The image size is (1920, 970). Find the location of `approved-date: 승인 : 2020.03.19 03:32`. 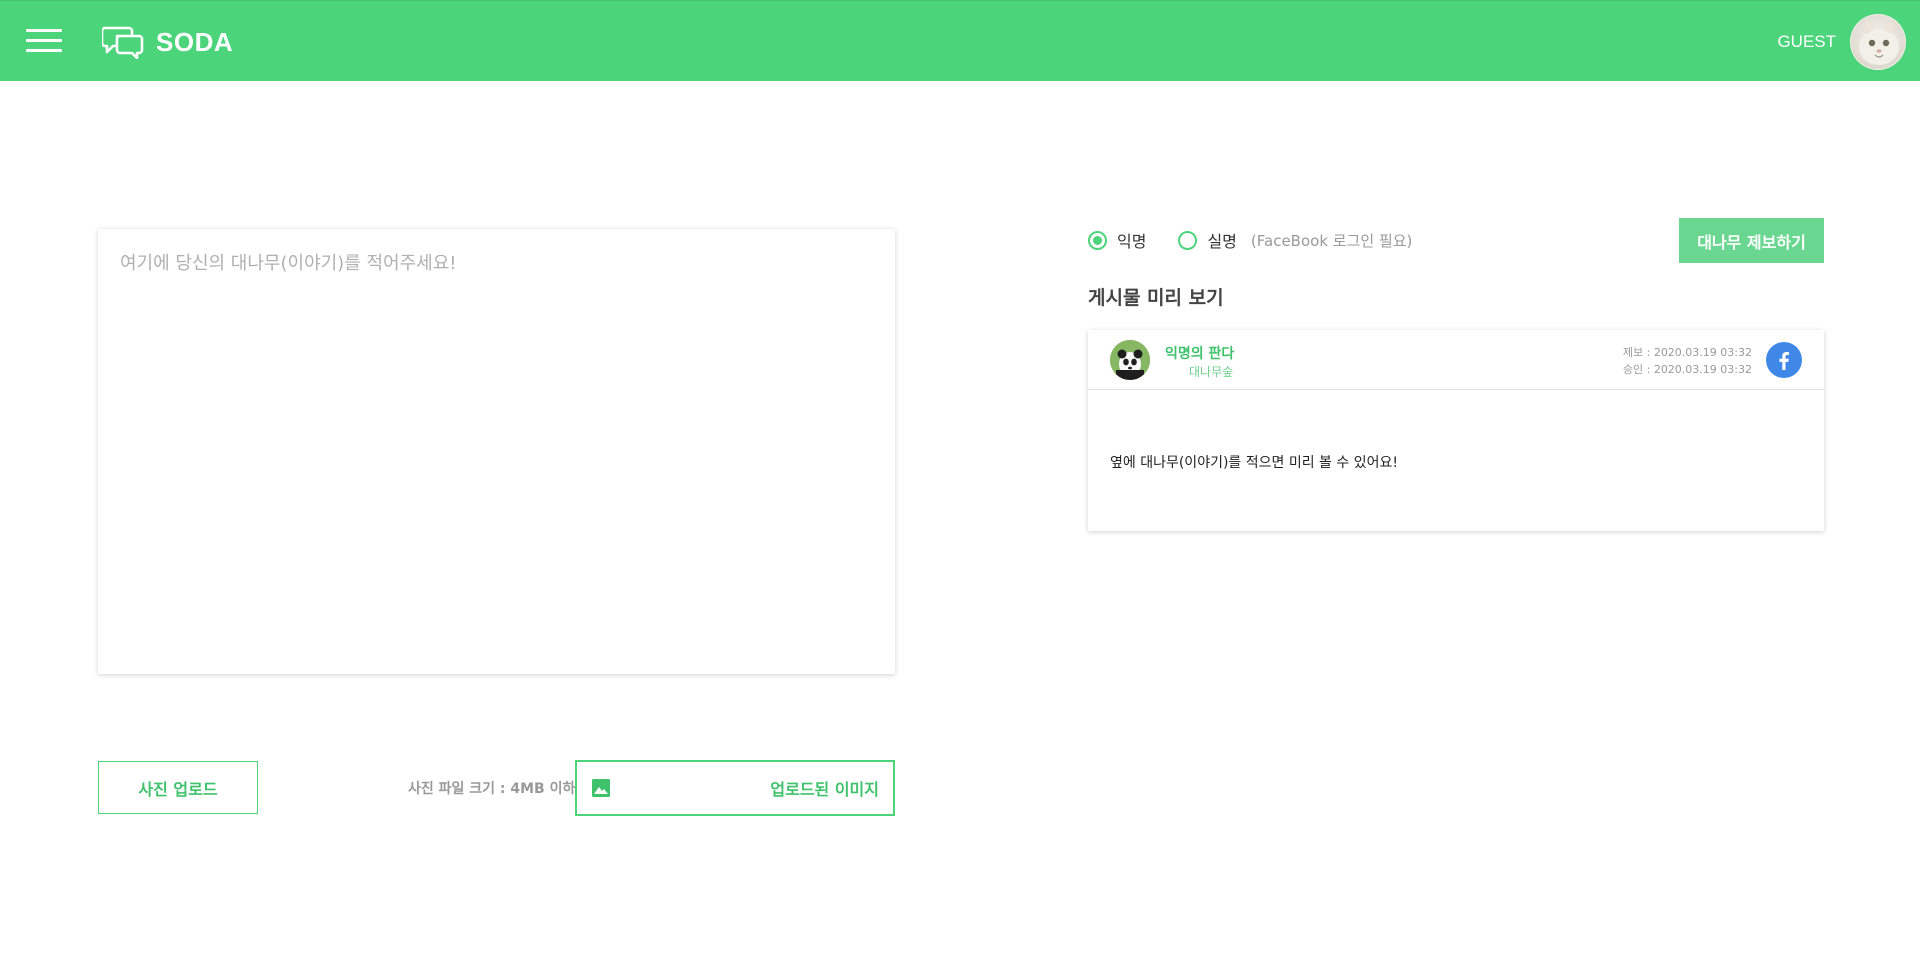

approved-date: 승인 : 2020.03.19 03:32 is located at coordinates (1687, 369).